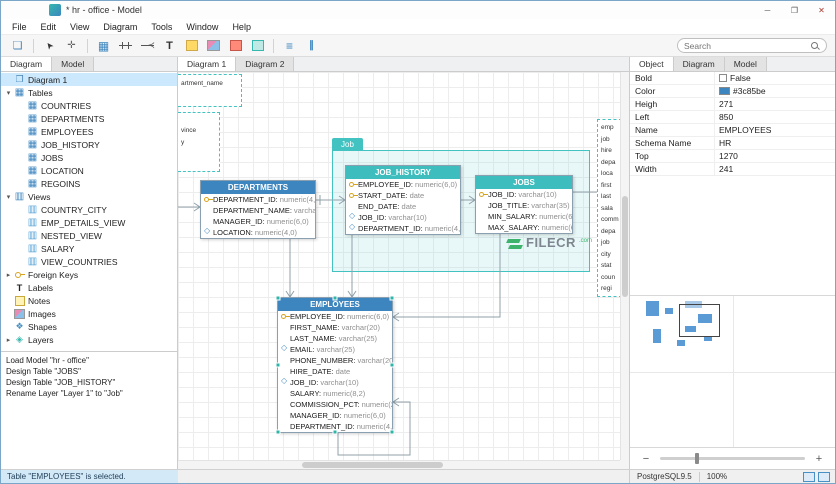 This screenshot has height=484, width=836. Describe the element at coordinates (89, 287) in the screenshot. I see `tree-item-labels: Labels` at that location.